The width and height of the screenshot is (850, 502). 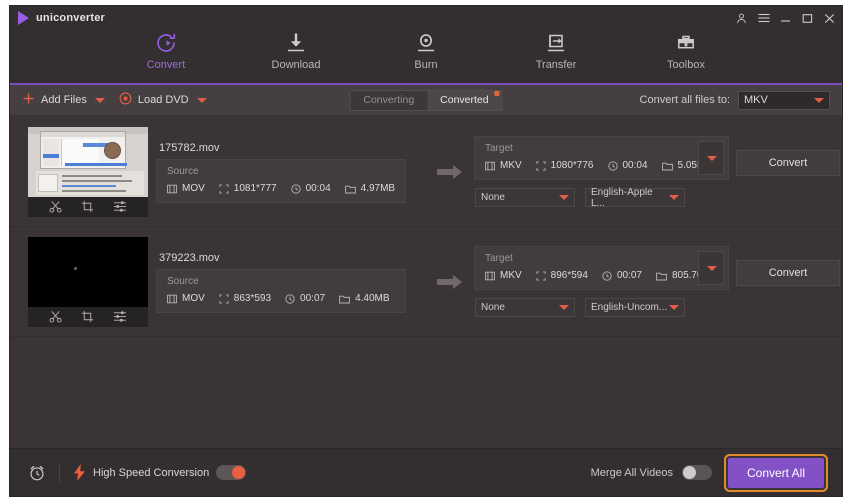 I want to click on source-size: 4.40MB, so click(x=364, y=298).